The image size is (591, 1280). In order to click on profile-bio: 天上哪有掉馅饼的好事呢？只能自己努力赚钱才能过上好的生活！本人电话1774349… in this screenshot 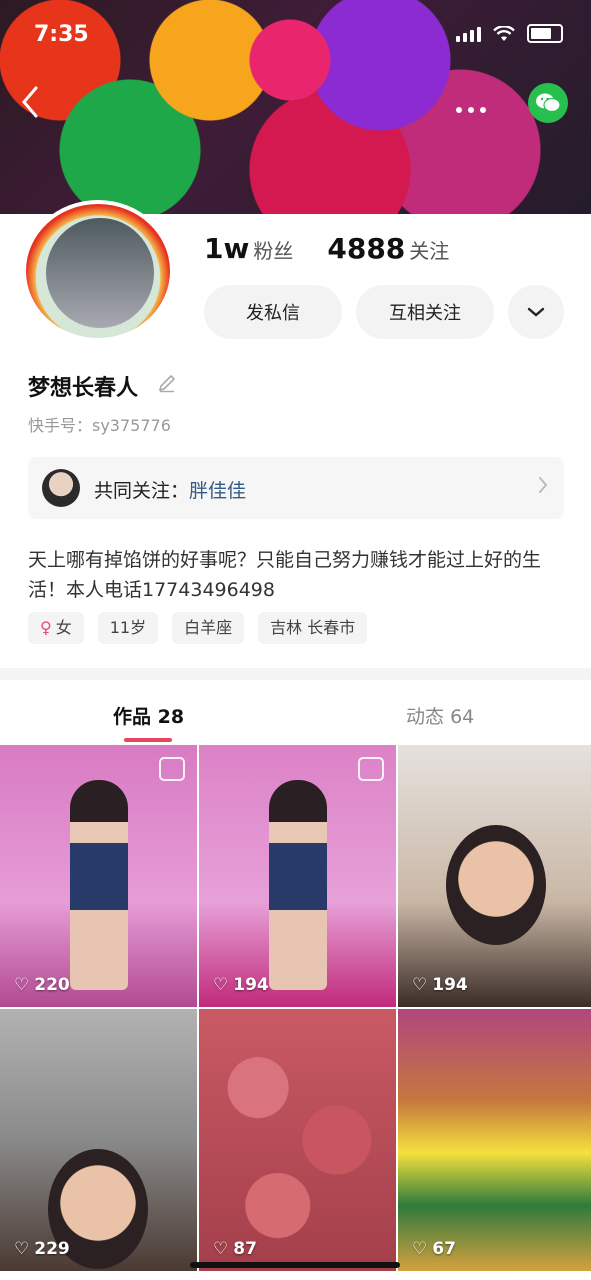, I will do `click(285, 575)`.